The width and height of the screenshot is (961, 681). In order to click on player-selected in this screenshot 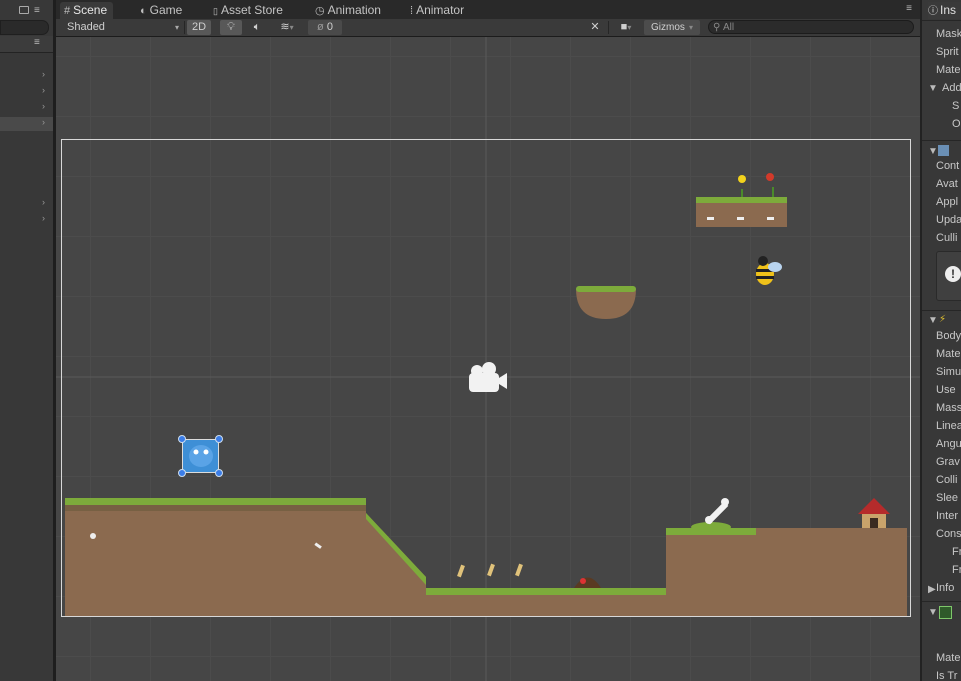, I will do `click(200, 456)`.